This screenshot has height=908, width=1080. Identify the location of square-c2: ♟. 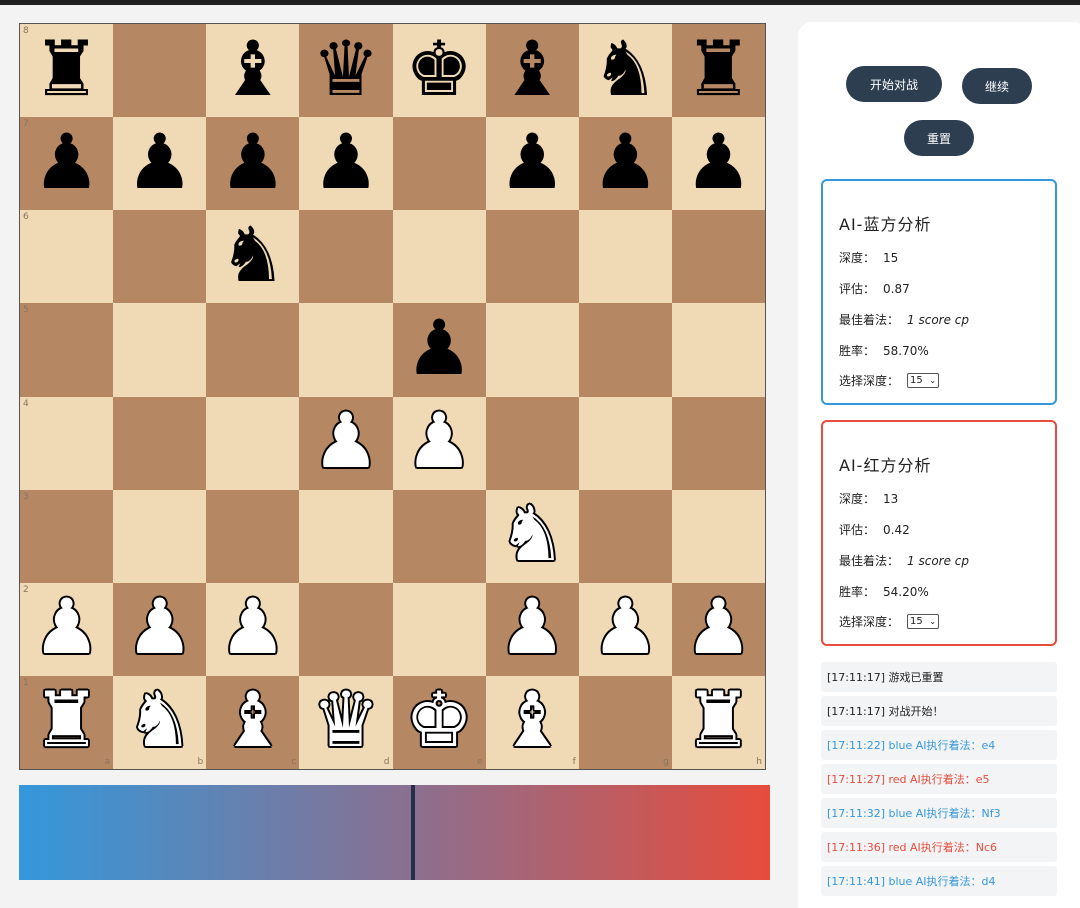
(253, 629).